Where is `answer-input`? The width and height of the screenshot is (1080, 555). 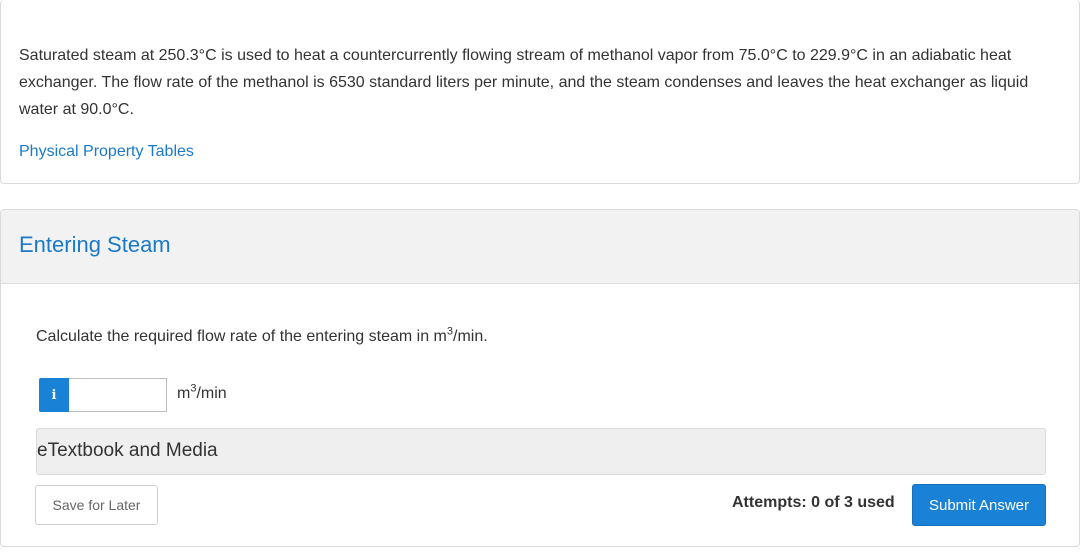
answer-input is located at coordinates (118, 395).